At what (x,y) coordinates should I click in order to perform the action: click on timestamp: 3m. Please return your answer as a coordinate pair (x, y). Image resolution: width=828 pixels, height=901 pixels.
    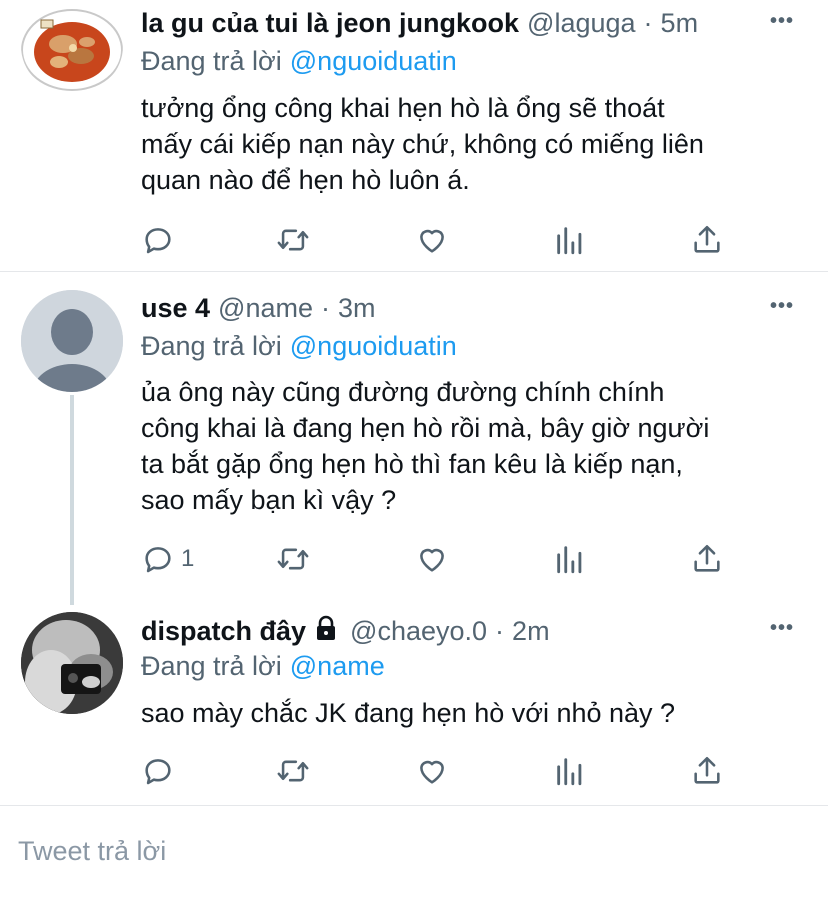
    Looking at the image, I should click on (357, 308).